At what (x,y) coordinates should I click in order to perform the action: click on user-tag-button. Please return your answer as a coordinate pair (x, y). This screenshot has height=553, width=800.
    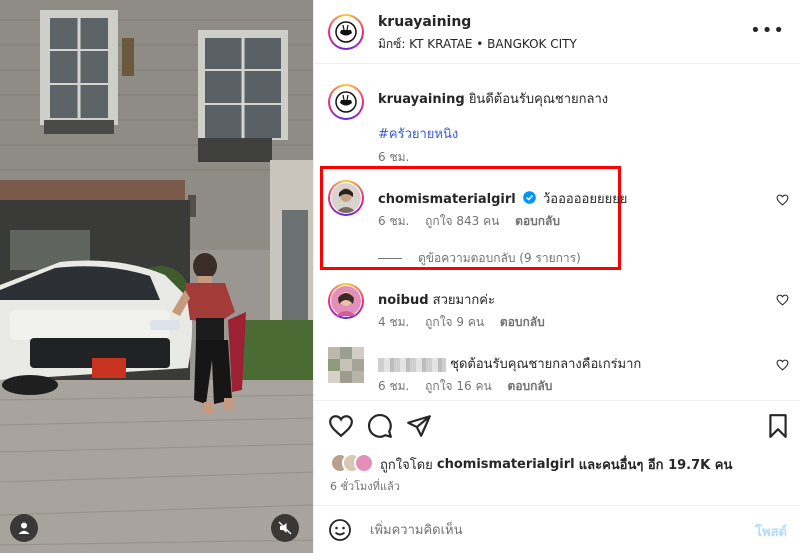
    Looking at the image, I should click on (24, 528).